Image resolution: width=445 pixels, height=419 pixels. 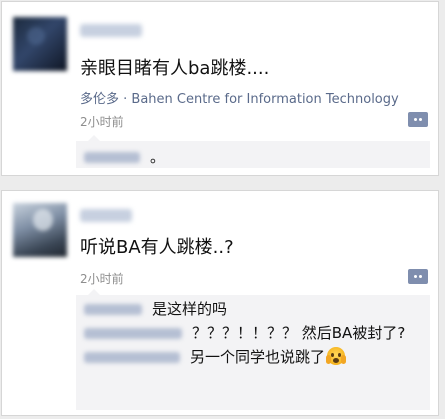 What do you see at coordinates (253, 309) in the screenshot?
I see `comment-item: 是这样的吗` at bounding box center [253, 309].